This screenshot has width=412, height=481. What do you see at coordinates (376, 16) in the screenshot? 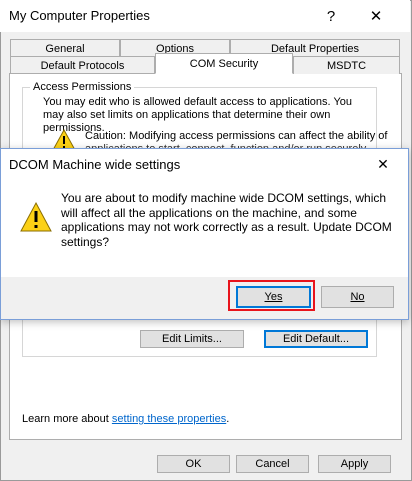
I see `close-button: ✕` at bounding box center [376, 16].